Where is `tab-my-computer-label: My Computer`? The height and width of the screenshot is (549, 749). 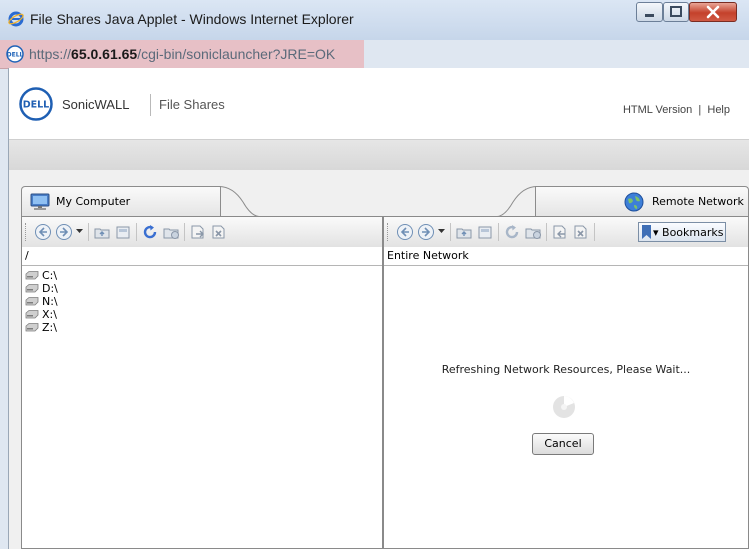 tab-my-computer-label: My Computer is located at coordinates (93, 201).